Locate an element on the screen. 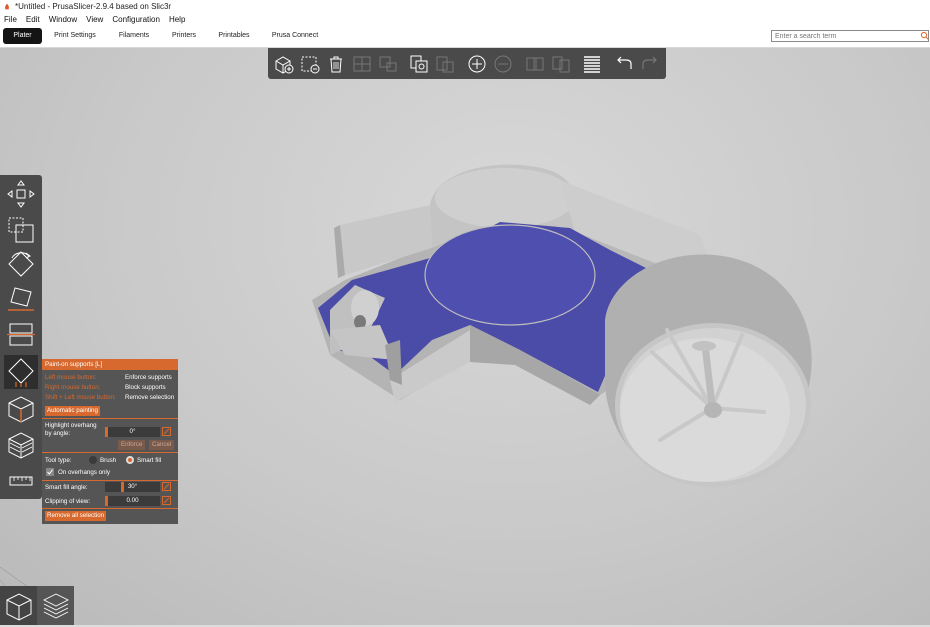  tab-printers: Printers is located at coordinates (184, 36).